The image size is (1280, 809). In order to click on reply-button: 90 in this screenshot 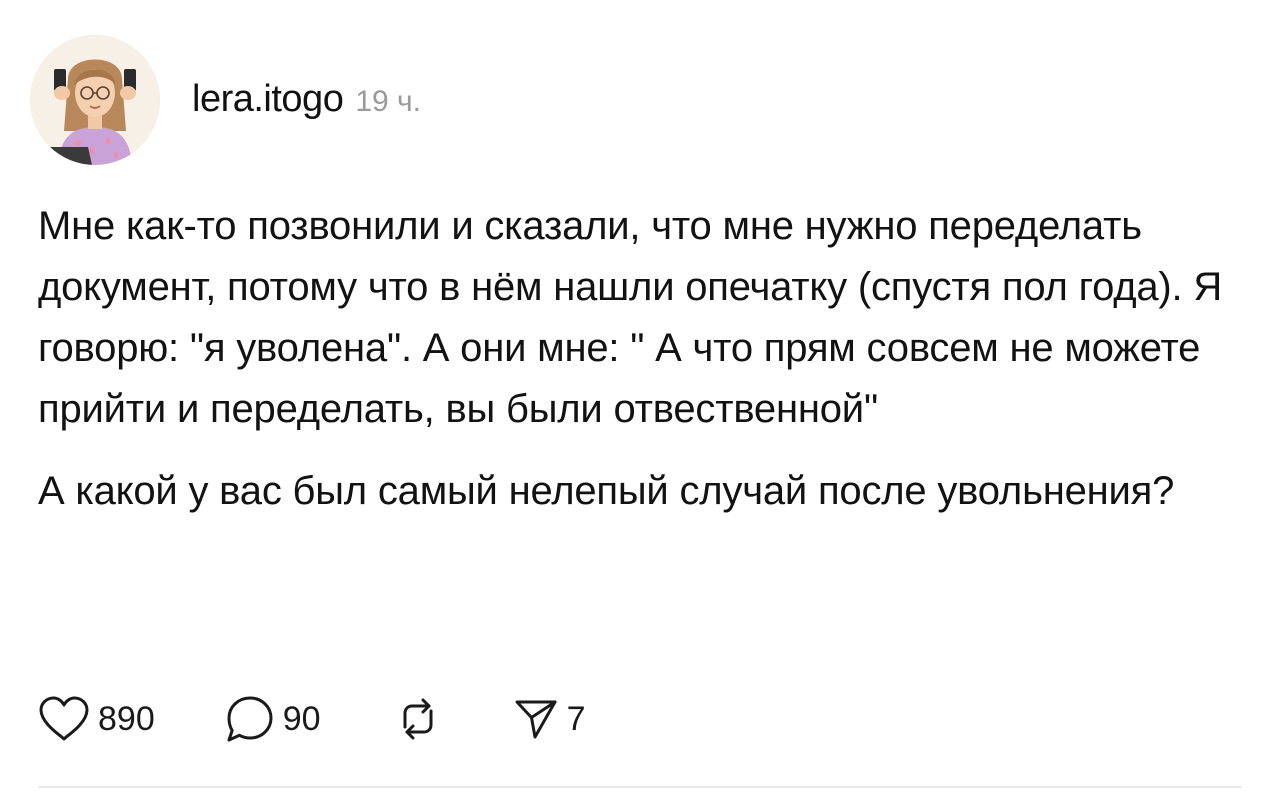, I will do `click(273, 719)`.